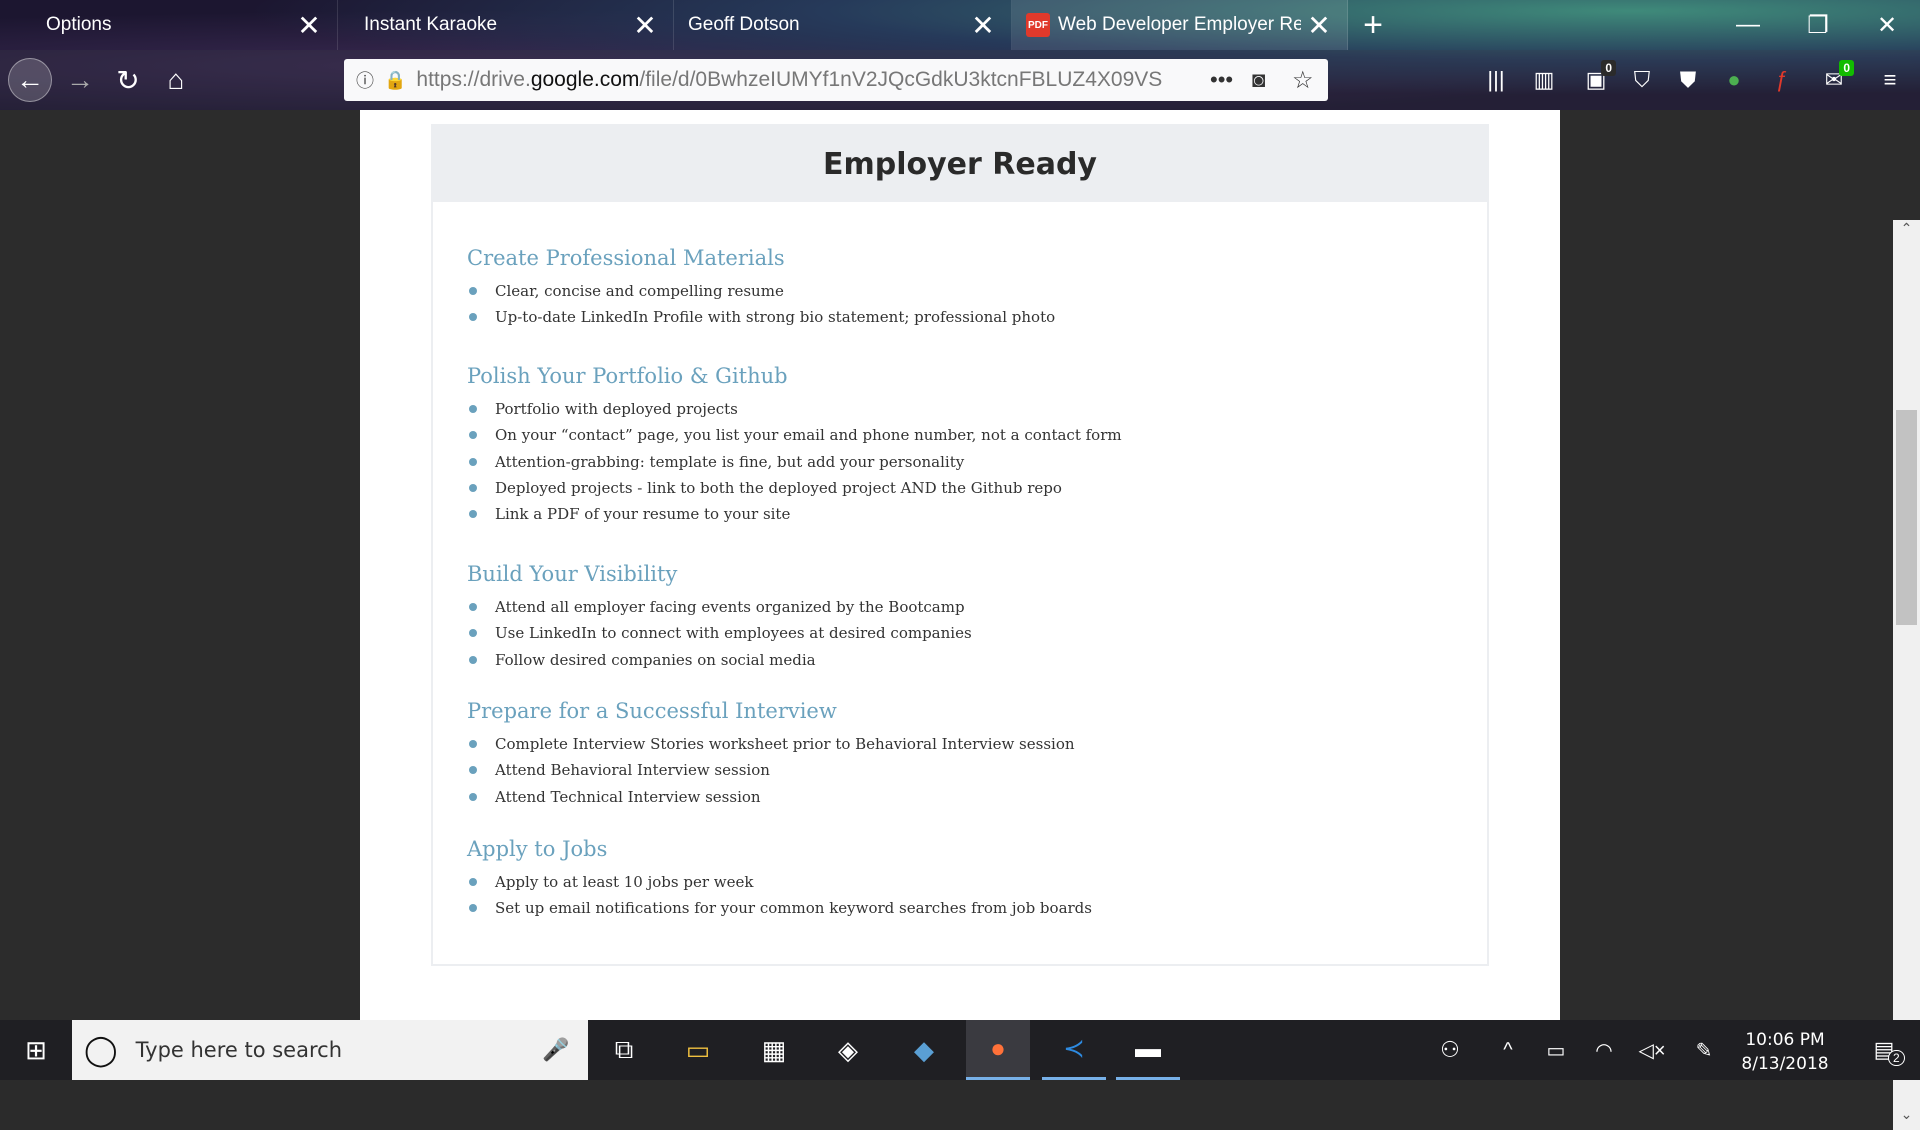 This screenshot has height=1130, width=1920. I want to click on tab-label: Options, so click(79, 24).